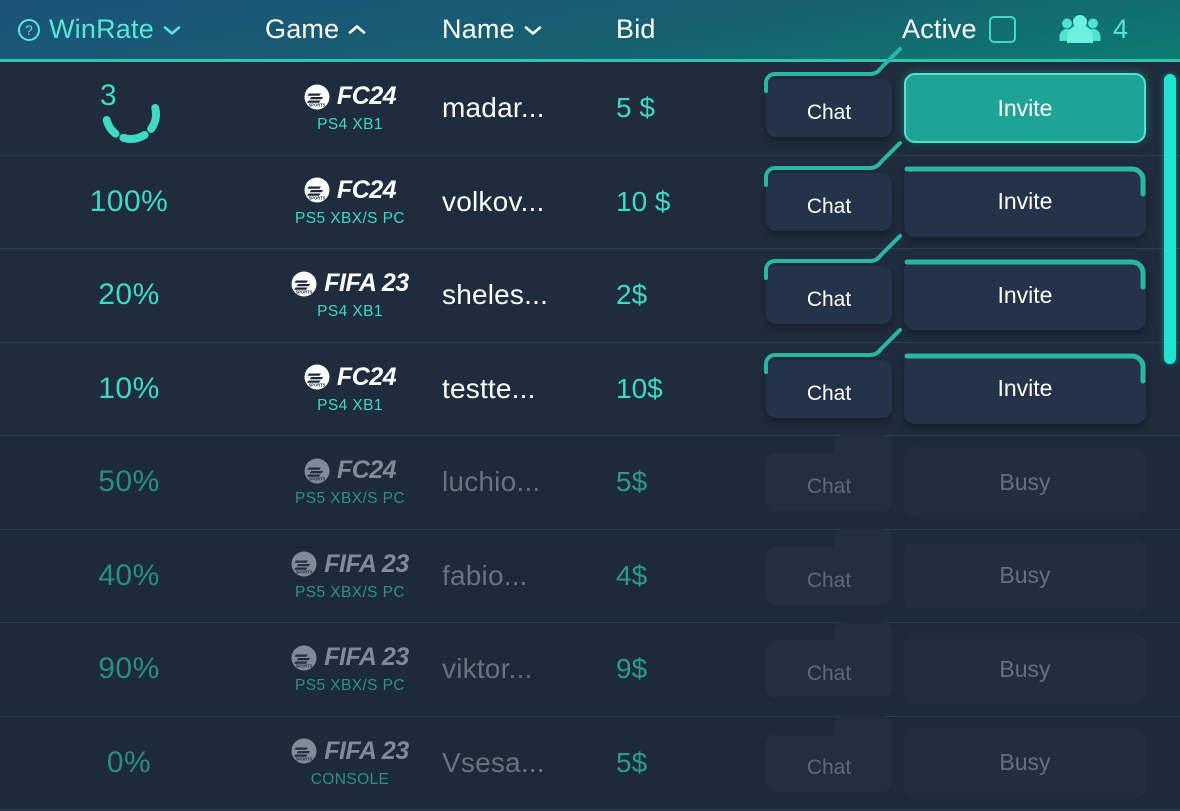  Describe the element at coordinates (129, 482) in the screenshot. I see `winrate-value: 50%` at that location.